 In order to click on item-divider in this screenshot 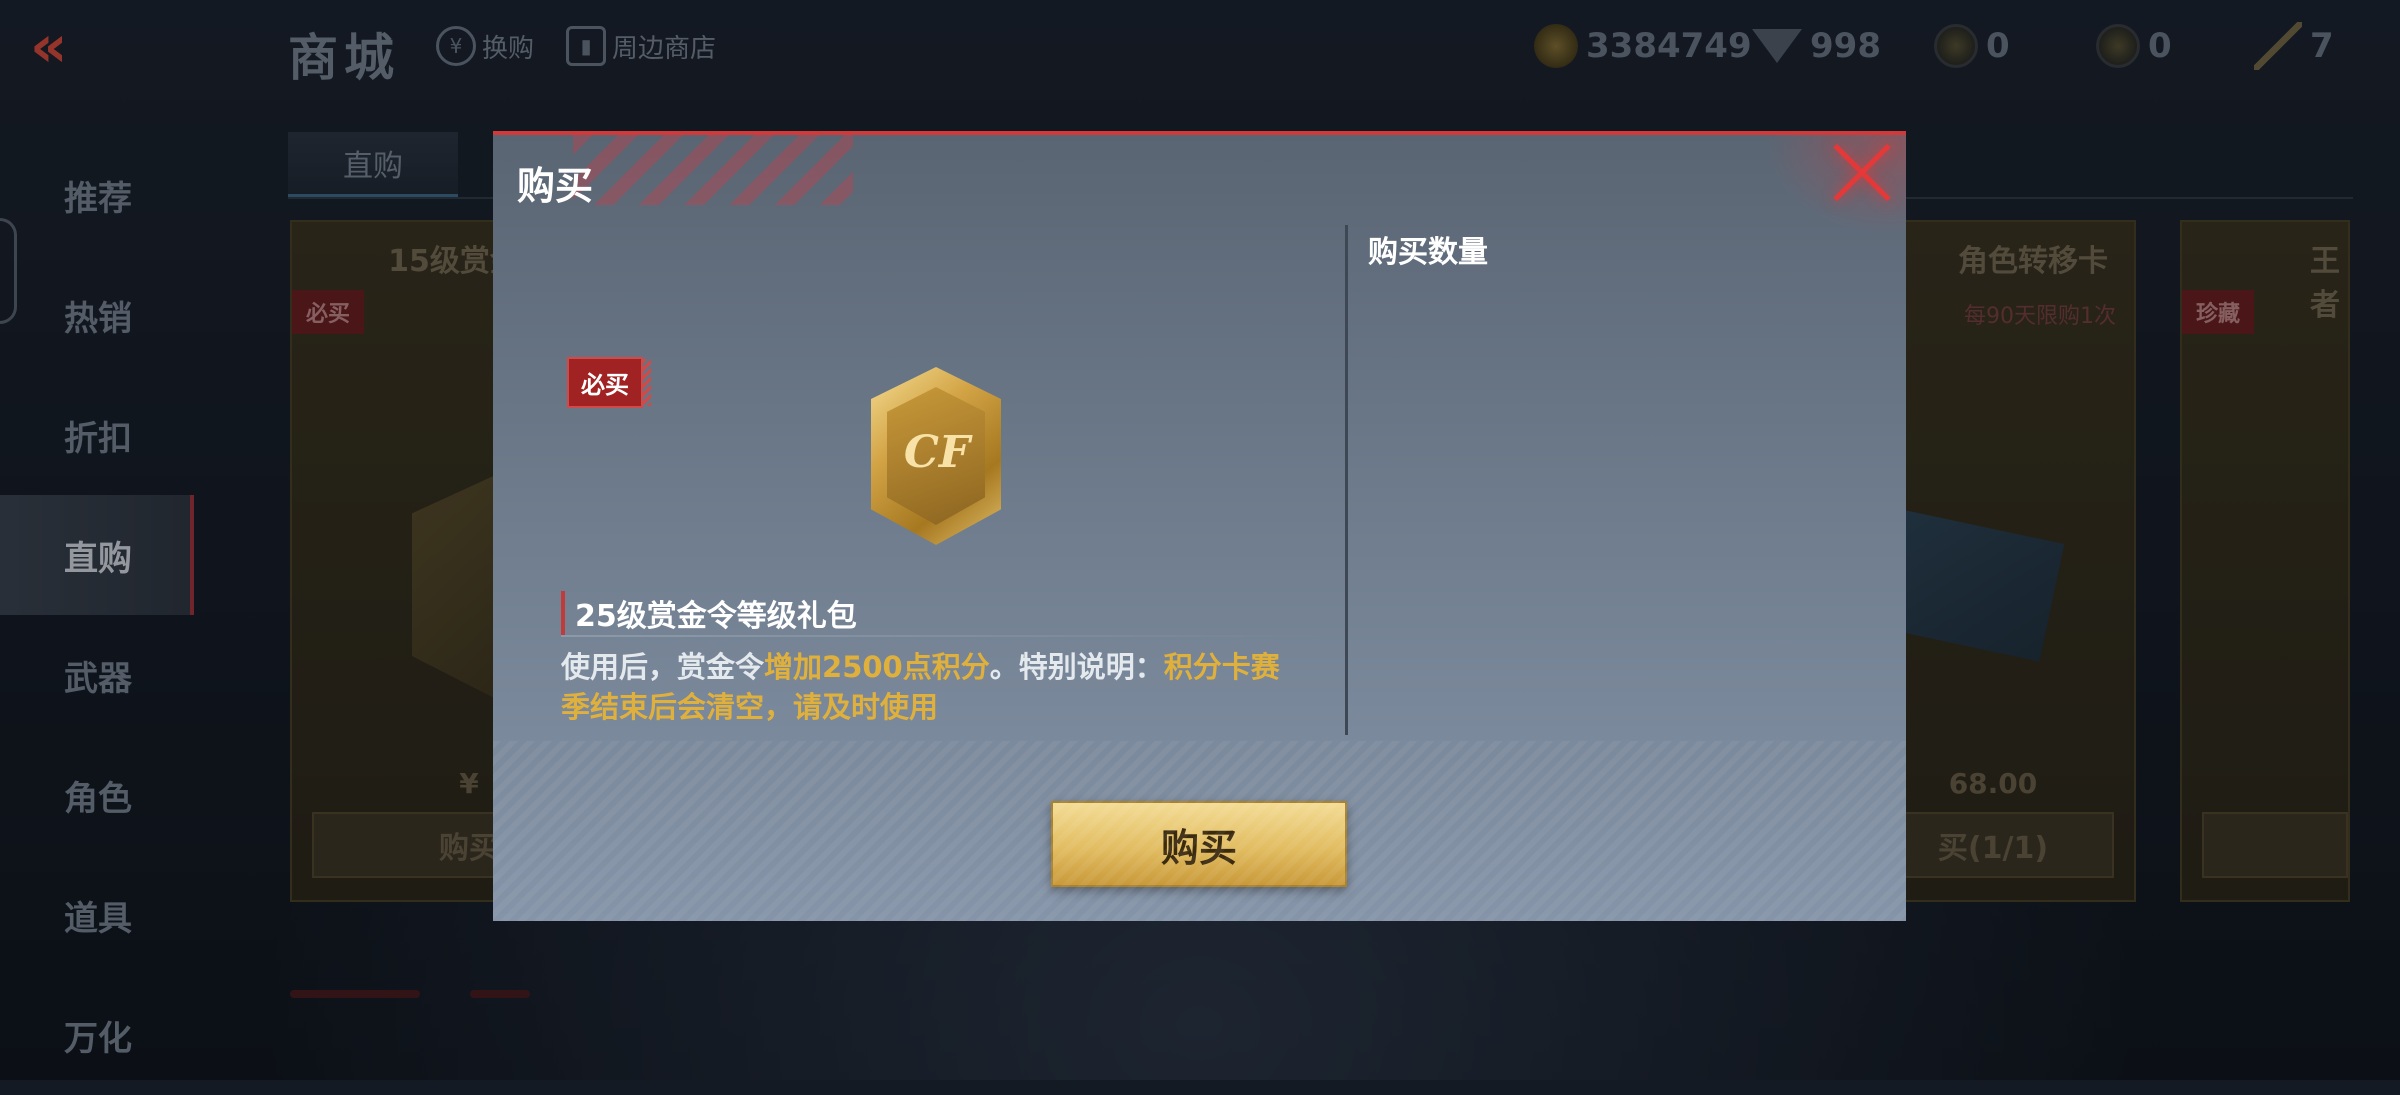, I will do `click(941, 636)`.